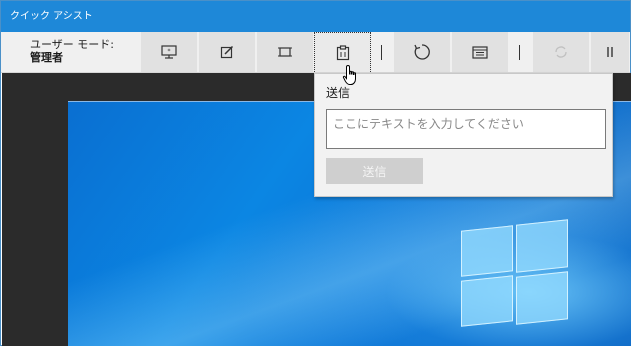 The image size is (631, 346). I want to click on send-button: 送信, so click(374, 171).